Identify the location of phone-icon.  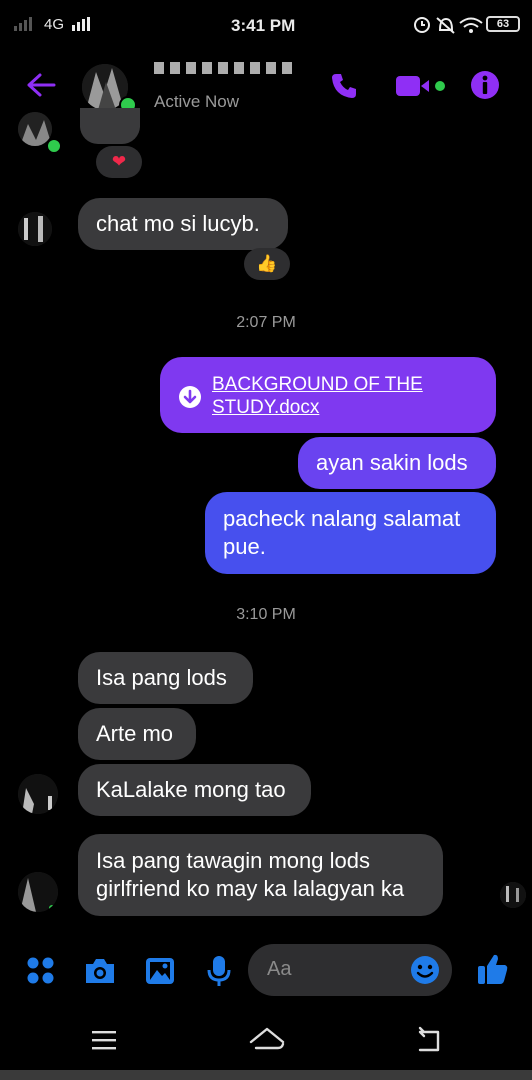
(344, 86).